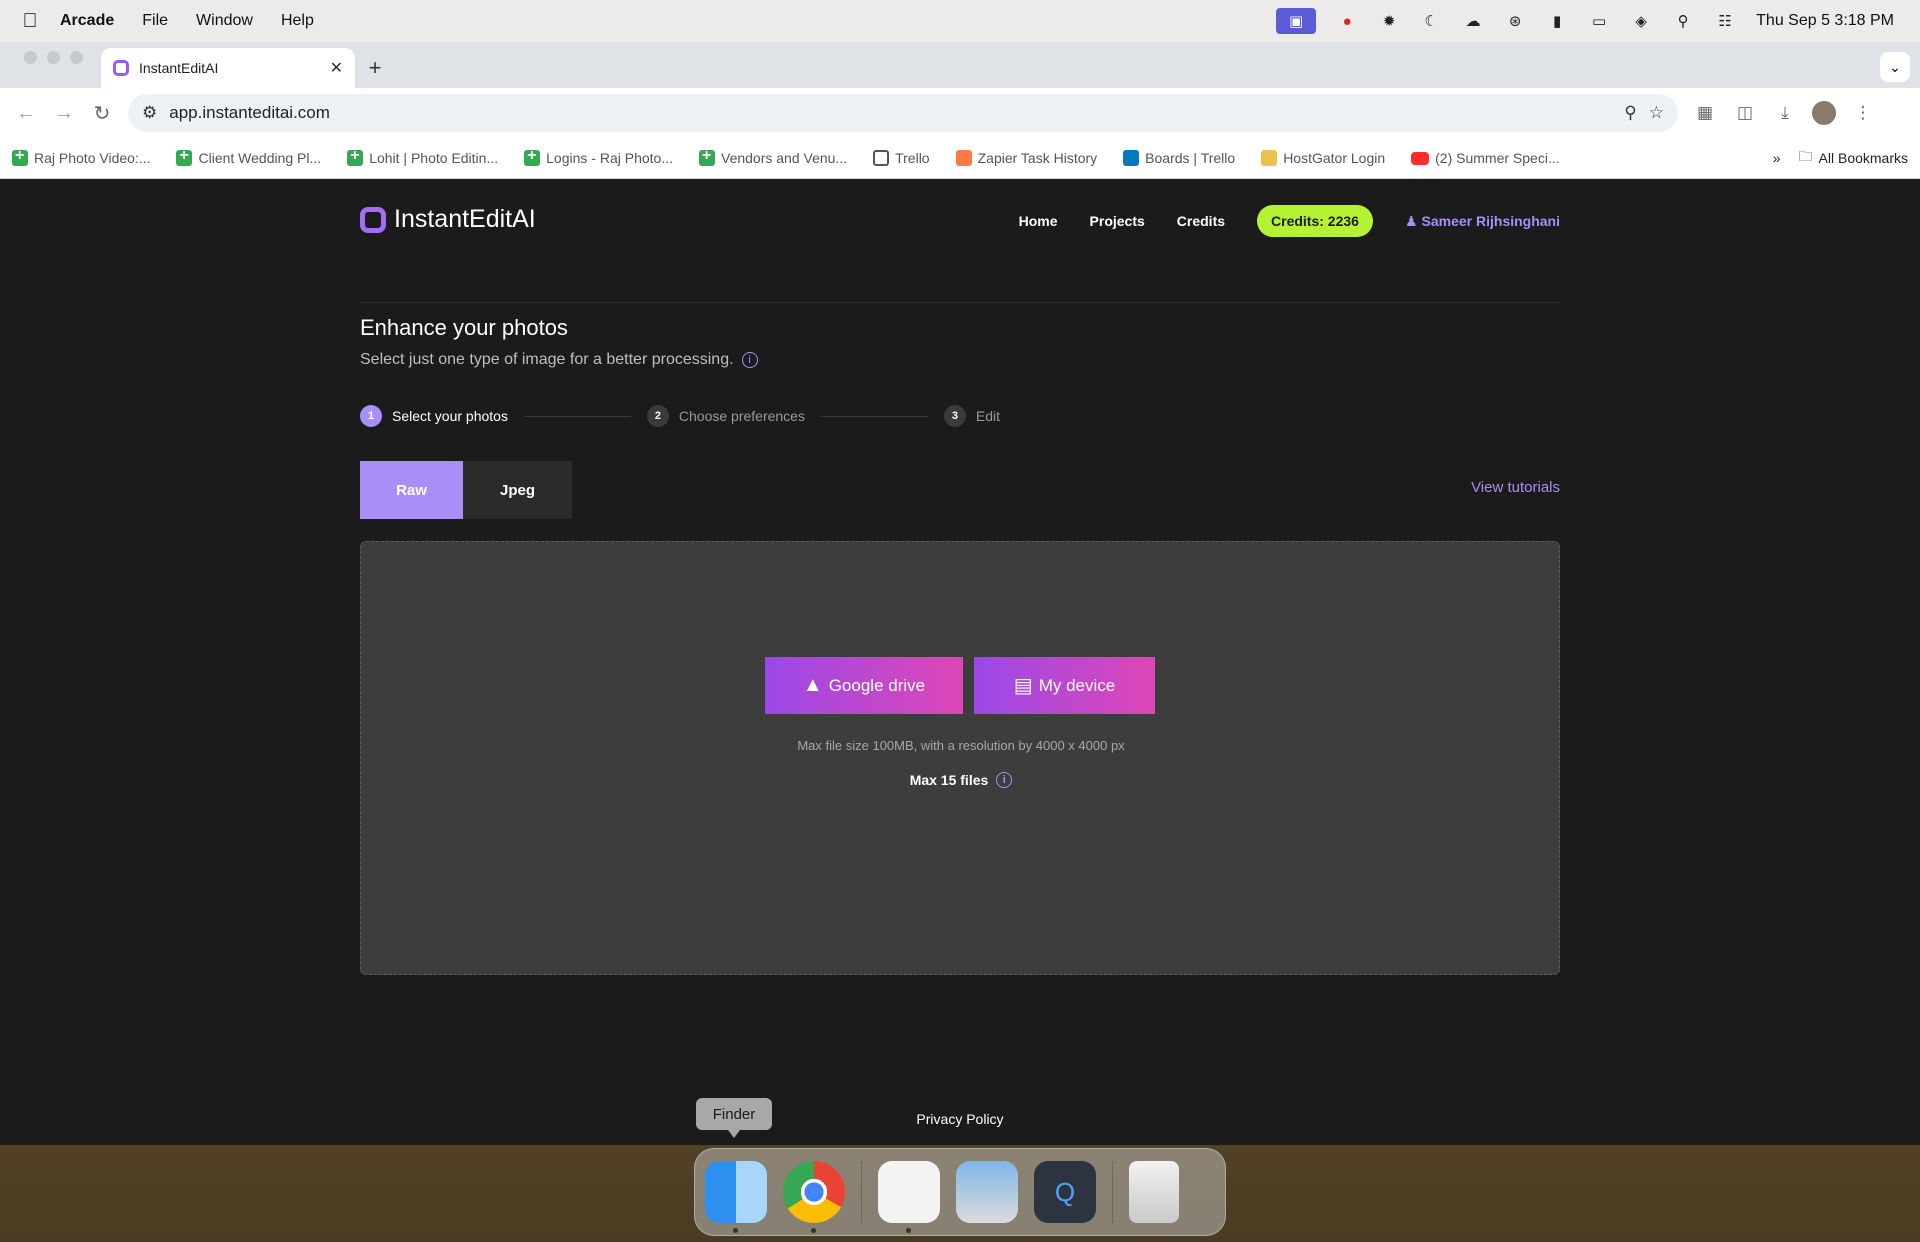 This screenshot has width=1920, height=1242. What do you see at coordinates (890, 113) in the screenshot?
I see `url-text: app.instanteditai.com` at bounding box center [890, 113].